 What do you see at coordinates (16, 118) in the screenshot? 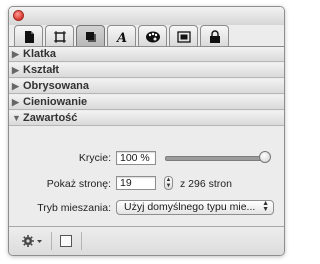
I see `disclosure-down-icon: ▼` at bounding box center [16, 118].